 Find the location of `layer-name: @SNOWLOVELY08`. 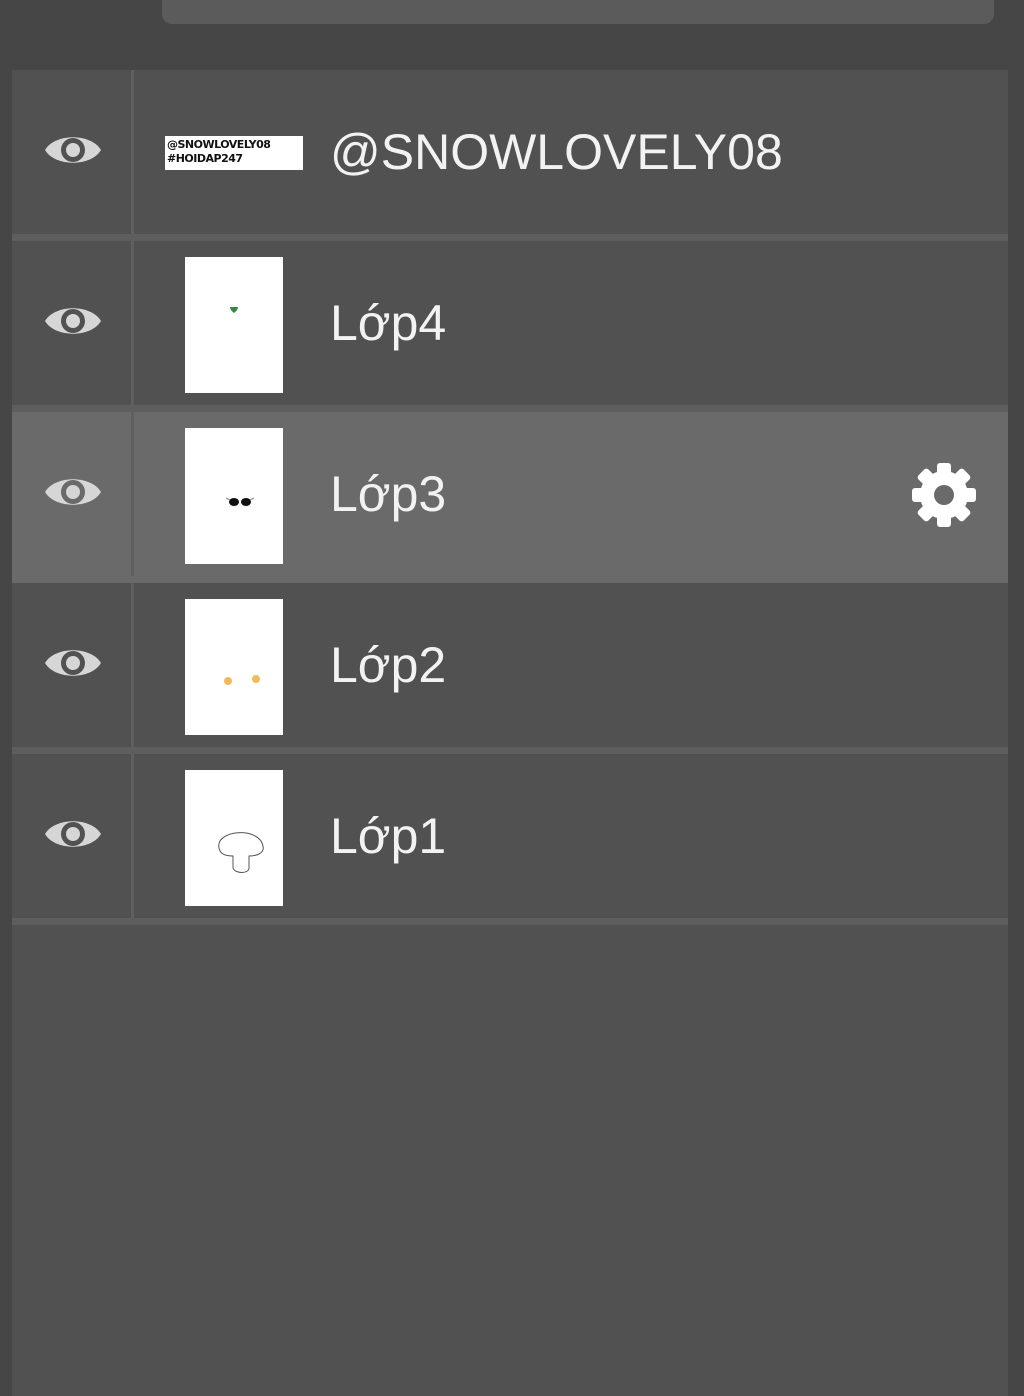

layer-name: @SNOWLOVELY08 is located at coordinates (556, 152).